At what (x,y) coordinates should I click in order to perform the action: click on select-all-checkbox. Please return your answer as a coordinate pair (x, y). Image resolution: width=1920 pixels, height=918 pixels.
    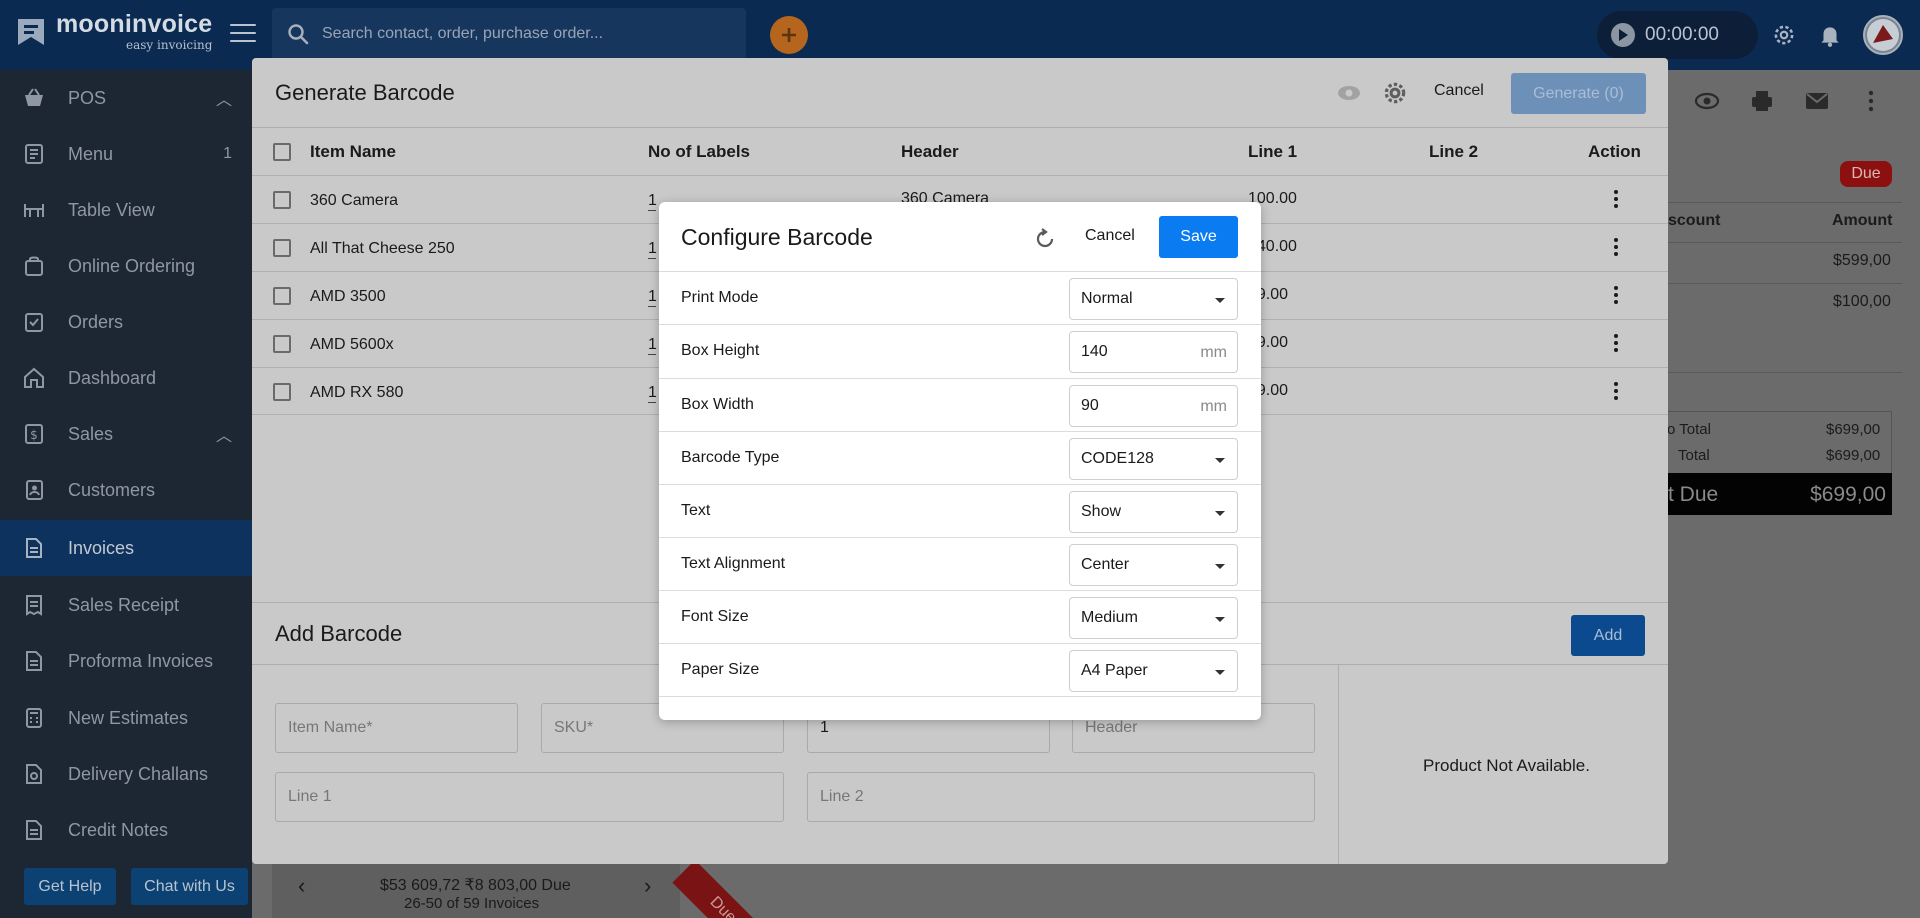
    Looking at the image, I should click on (282, 152).